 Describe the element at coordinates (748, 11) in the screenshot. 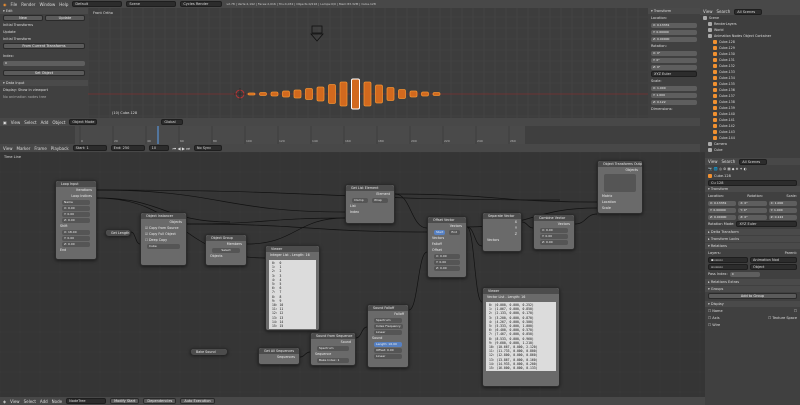

I see `outliner-scene-select: All Scenes` at that location.